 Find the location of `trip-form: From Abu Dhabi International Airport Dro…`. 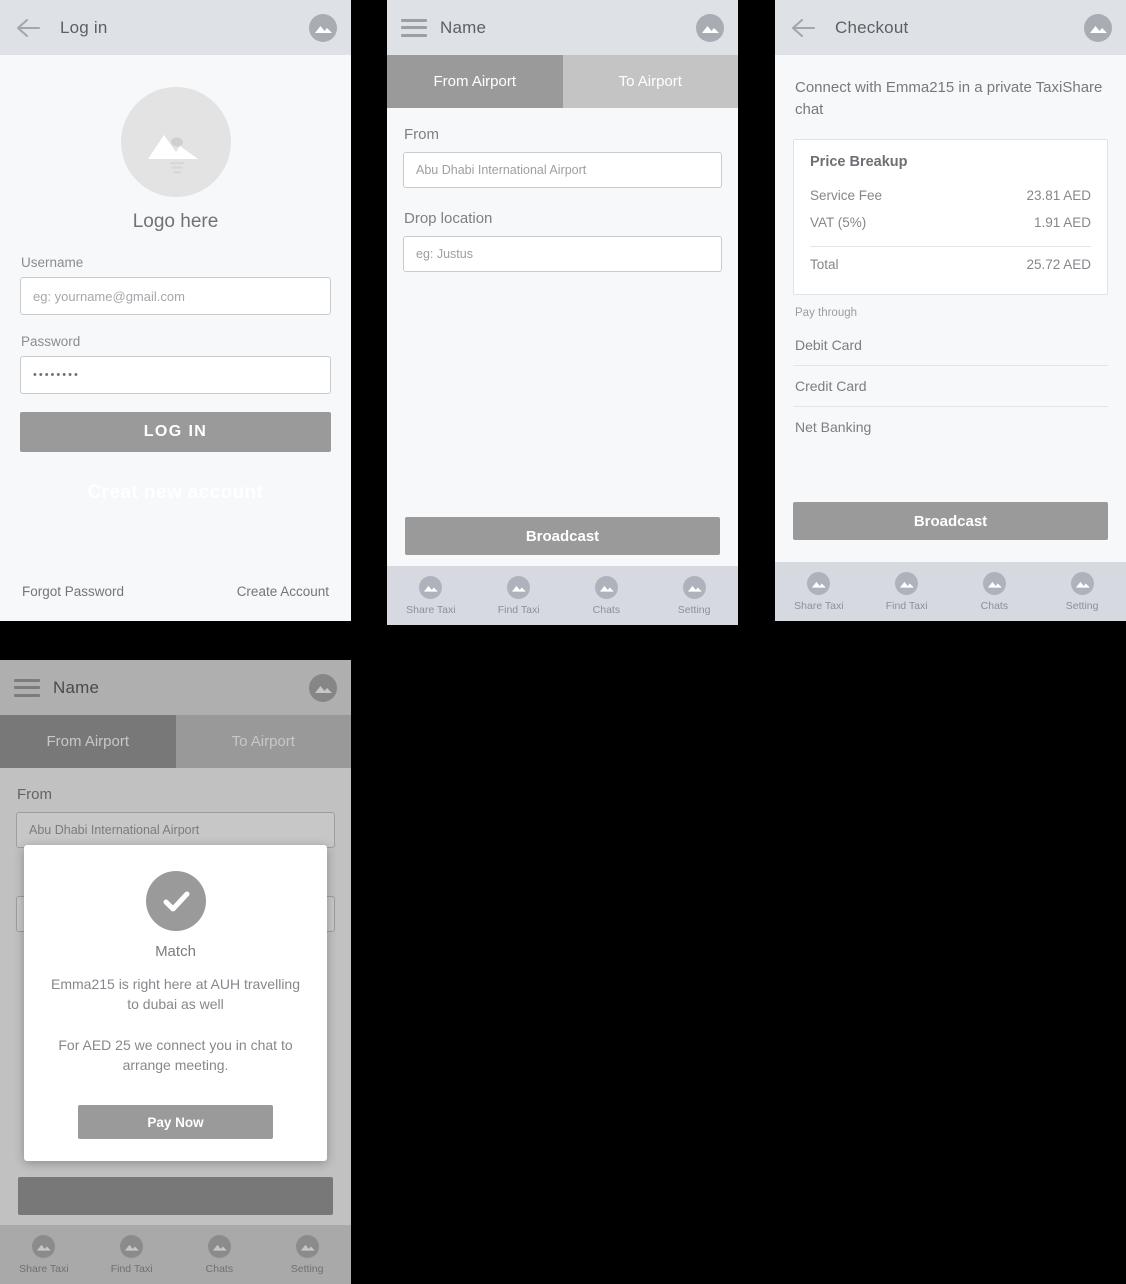

trip-form: From Abu Dhabi International Airport Dro… is located at coordinates (562, 190).